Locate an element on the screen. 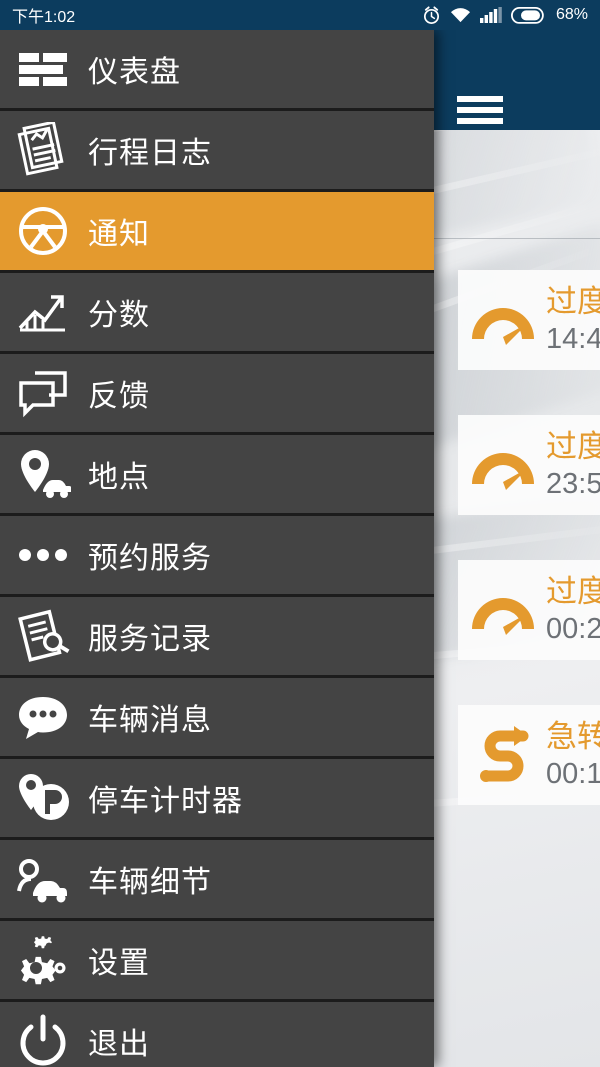 The image size is (600, 1067). sidebar-item-notifications: 通知 is located at coordinates (217, 232).